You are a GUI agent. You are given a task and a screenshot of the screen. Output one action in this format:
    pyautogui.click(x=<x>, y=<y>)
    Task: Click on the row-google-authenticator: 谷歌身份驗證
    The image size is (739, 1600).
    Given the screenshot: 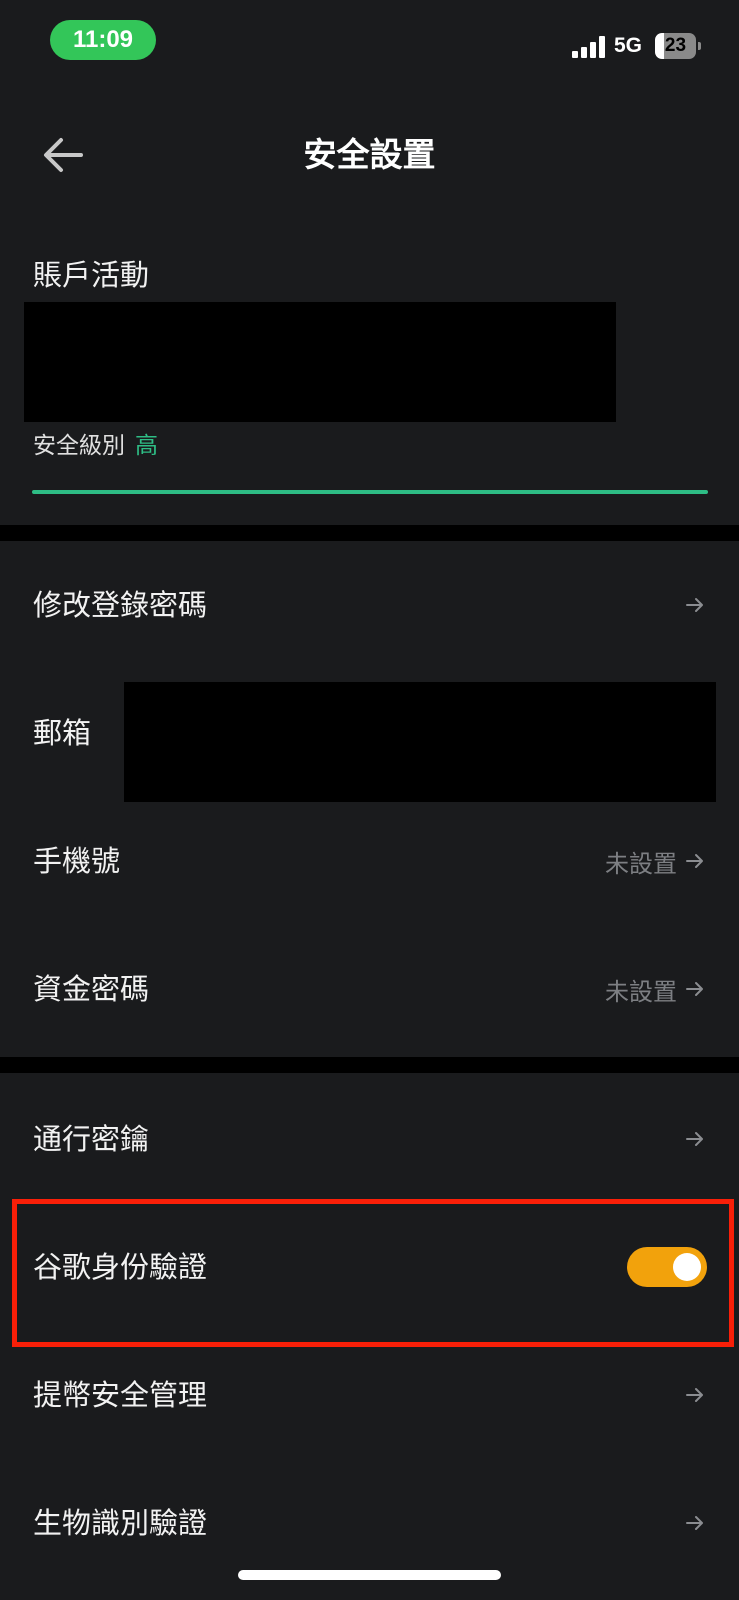 What is the action you would take?
    pyautogui.click(x=369, y=1267)
    